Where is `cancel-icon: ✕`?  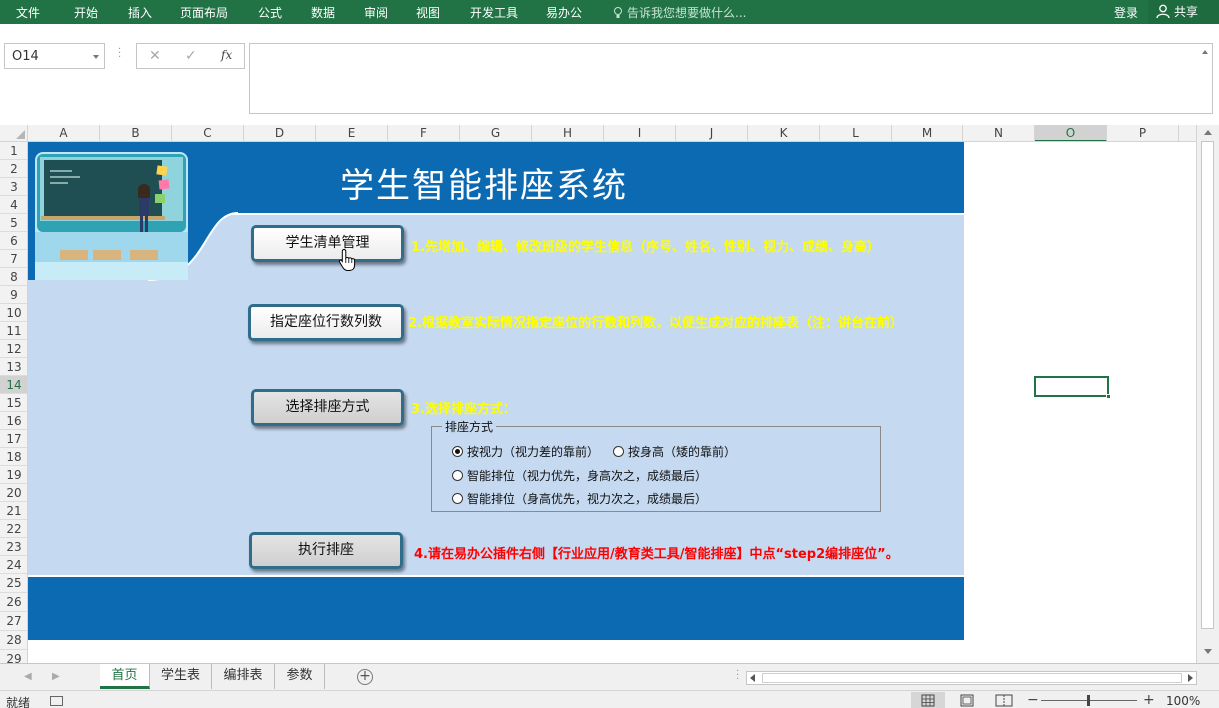
cancel-icon: ✕ is located at coordinates (155, 56).